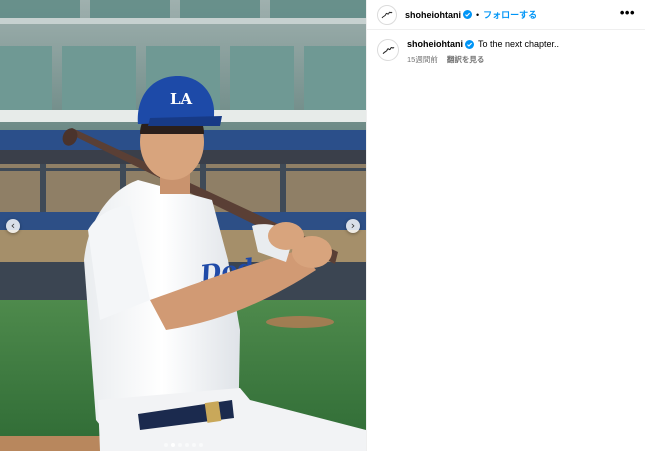  I want to click on carousel-dot-active, so click(172, 445).